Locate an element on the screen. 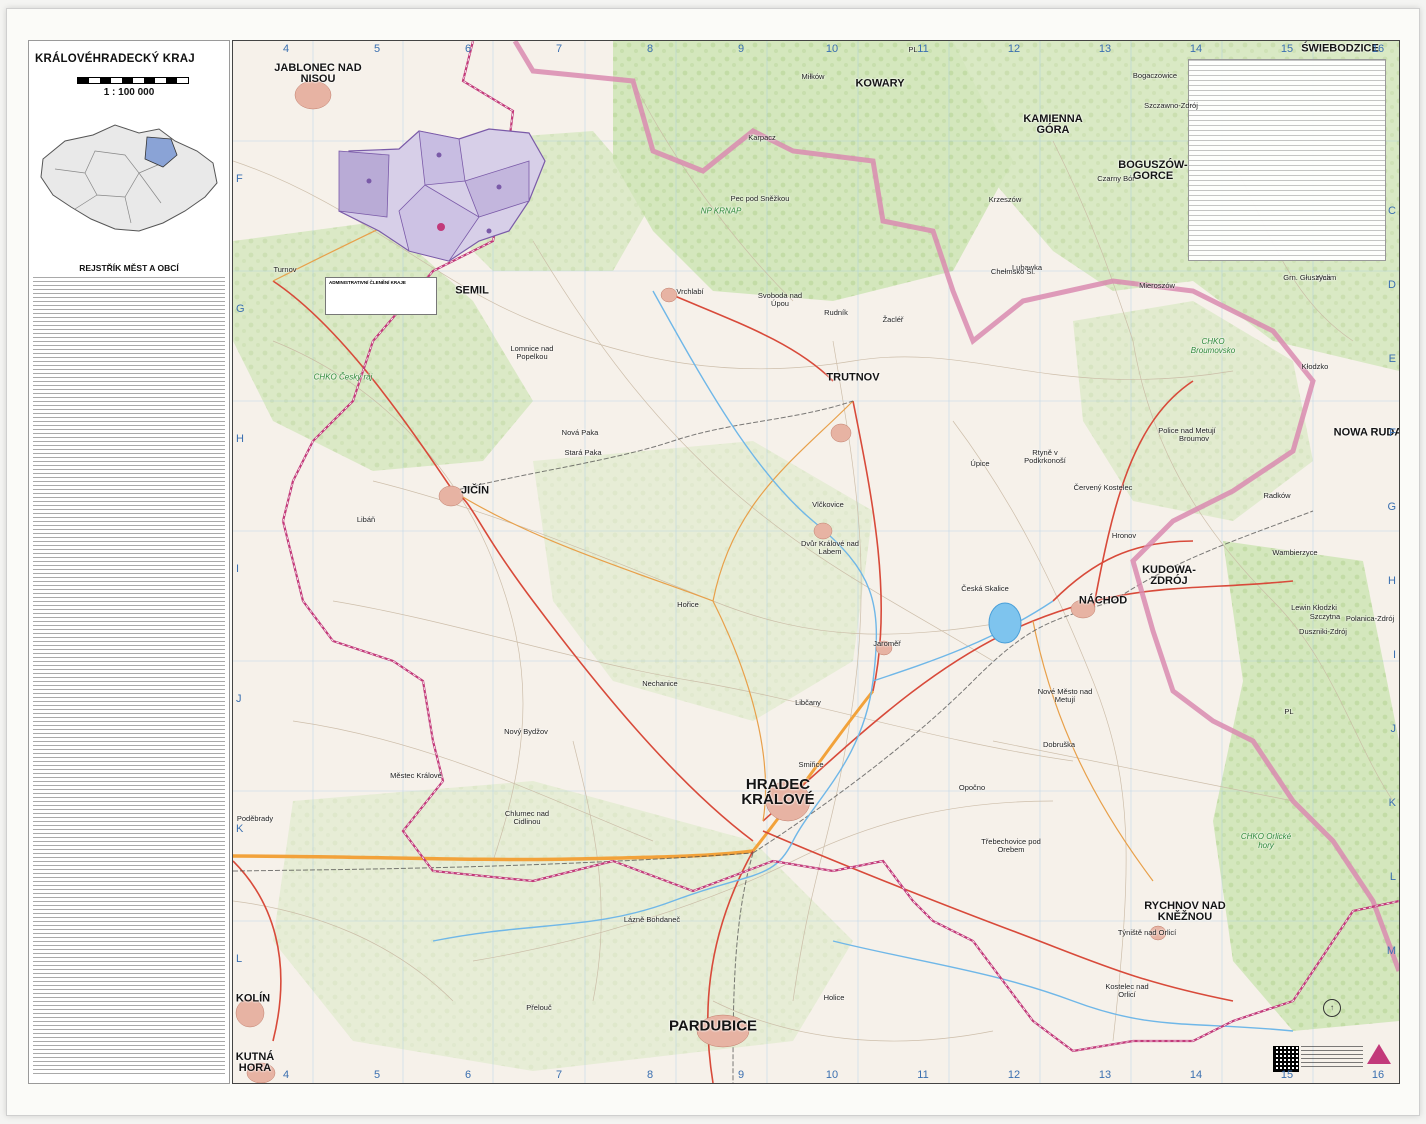 The width and height of the screenshot is (1426, 1124). north-arrow-icon: ↑ is located at coordinates (1332, 1008).